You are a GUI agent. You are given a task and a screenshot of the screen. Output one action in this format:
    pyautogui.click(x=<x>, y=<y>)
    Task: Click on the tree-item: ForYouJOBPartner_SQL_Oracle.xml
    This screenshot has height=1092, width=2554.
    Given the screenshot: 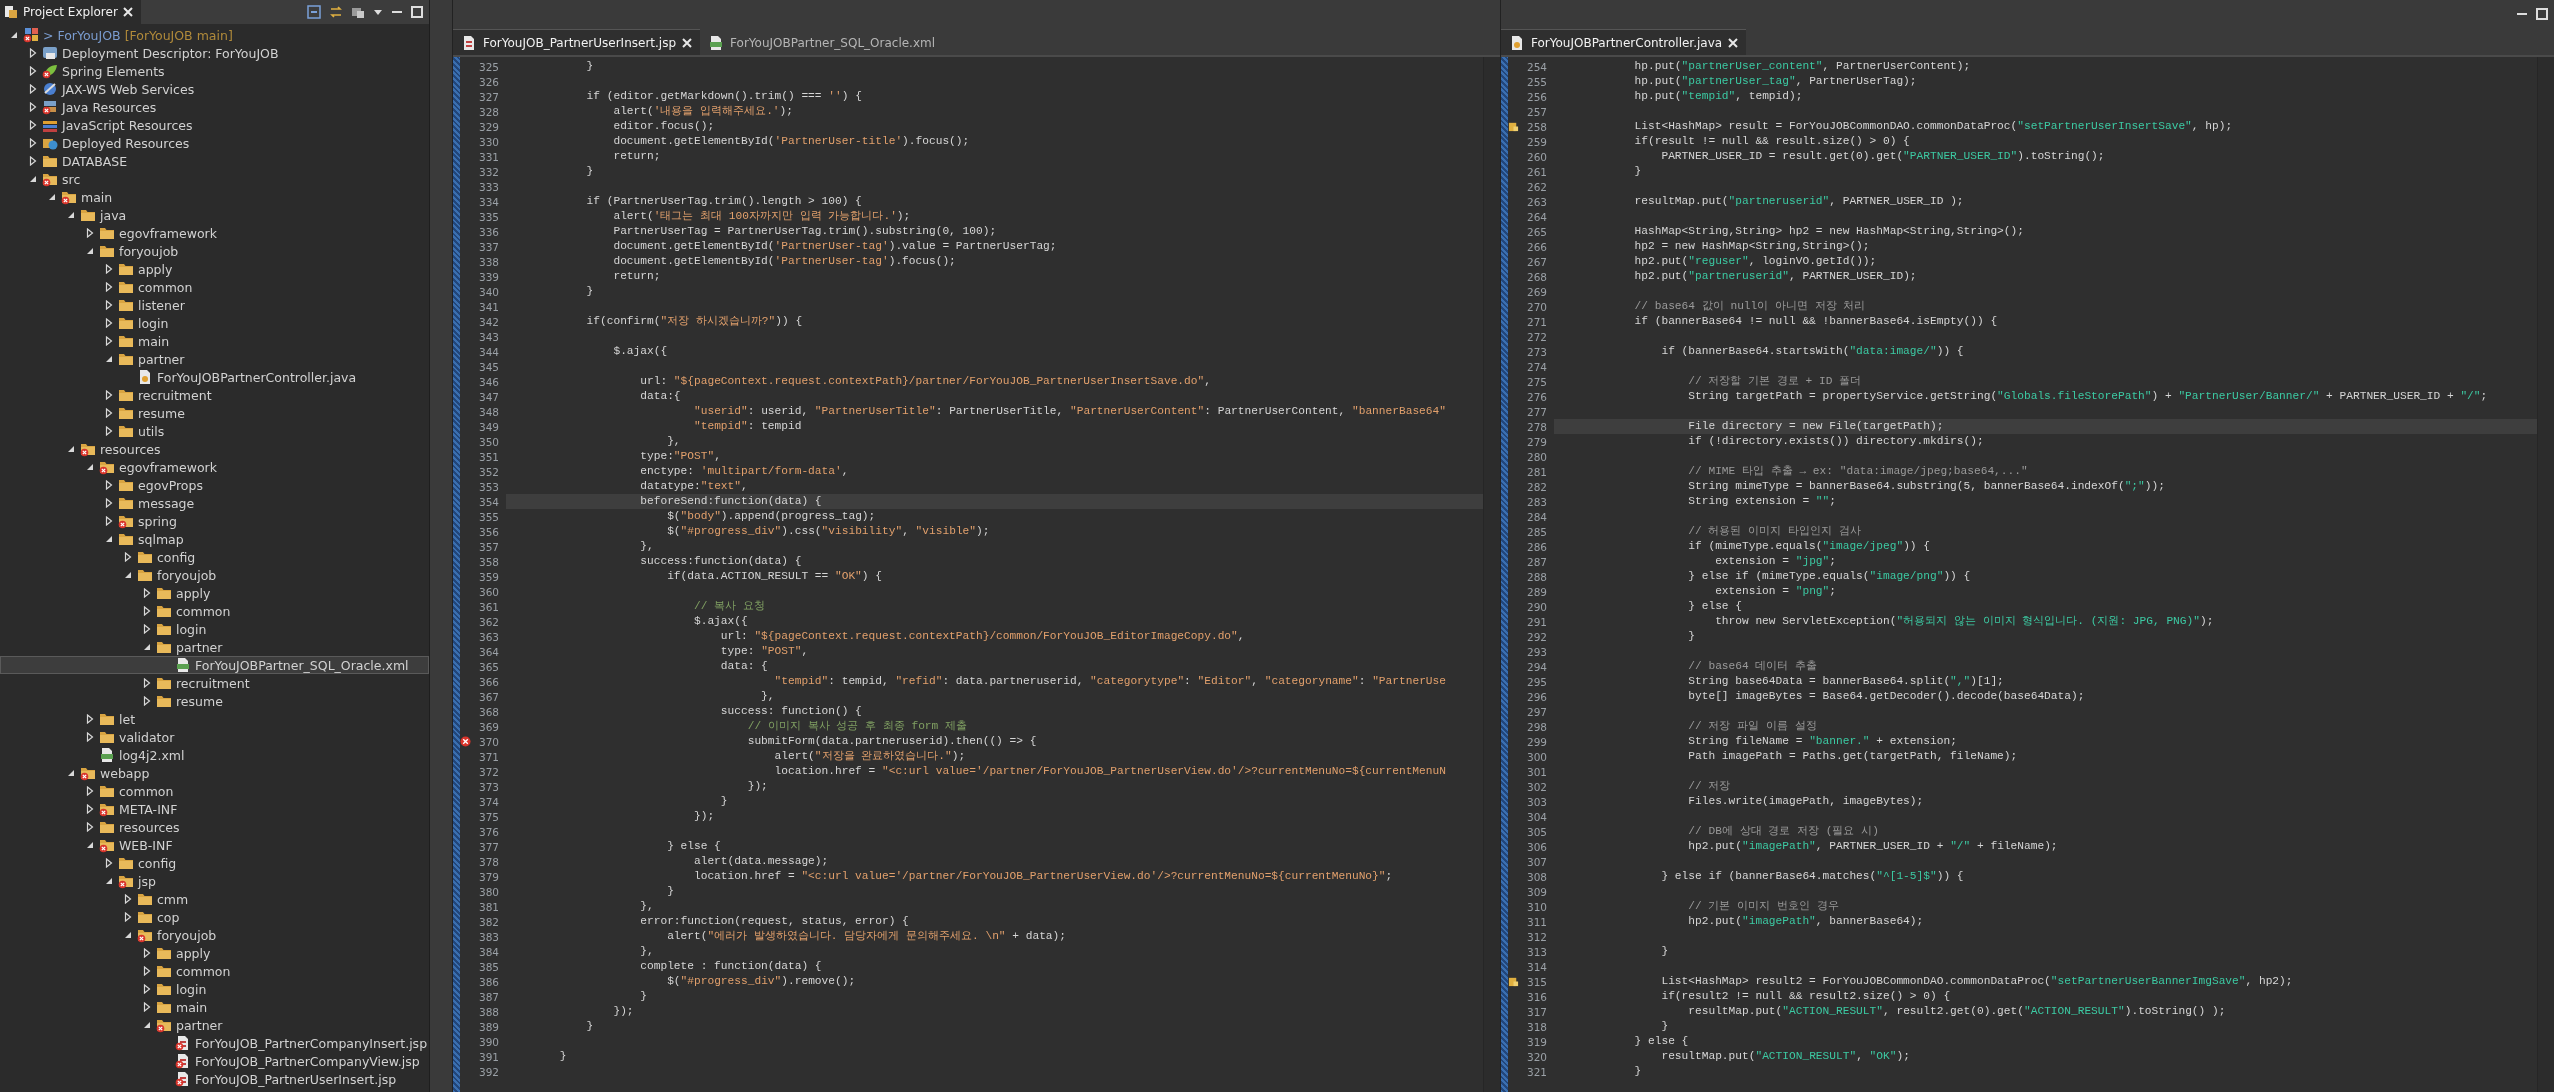 What is the action you would take?
    pyautogui.click(x=214, y=665)
    